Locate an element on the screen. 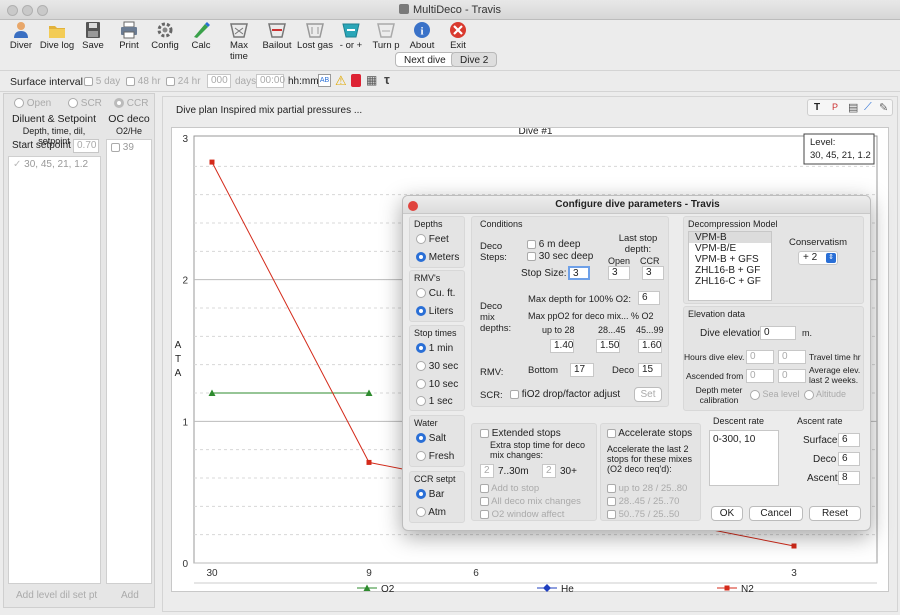 This screenshot has height=615, width=900. deco-model-option: VPM-B + GFS is located at coordinates (730, 259).